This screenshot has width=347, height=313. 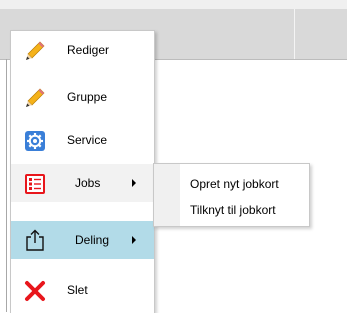 I want to click on header-separator, so click(x=294, y=34).